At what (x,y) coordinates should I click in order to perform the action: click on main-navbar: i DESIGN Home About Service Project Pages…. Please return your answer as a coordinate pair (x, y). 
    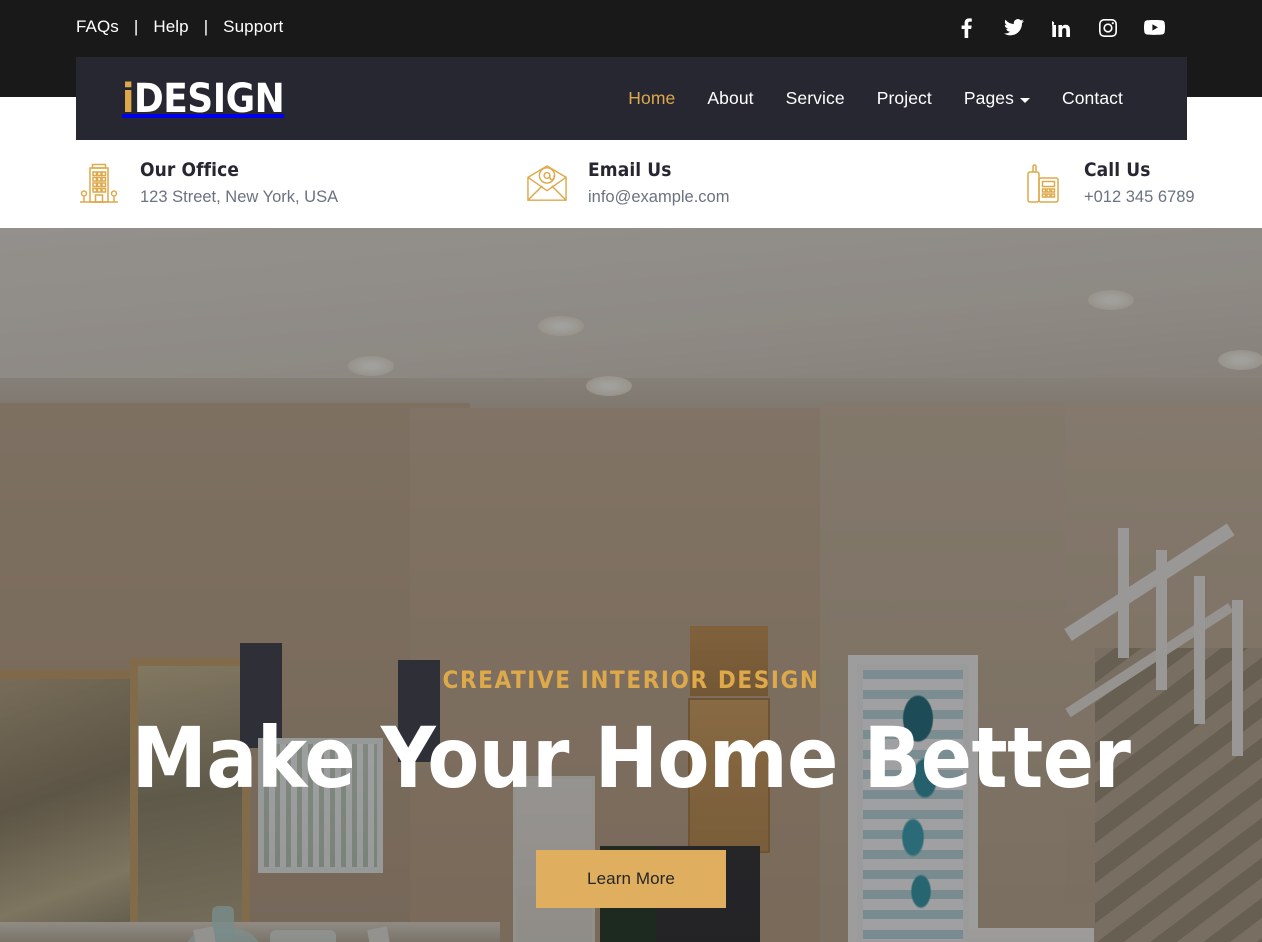
    Looking at the image, I should click on (631, 98).